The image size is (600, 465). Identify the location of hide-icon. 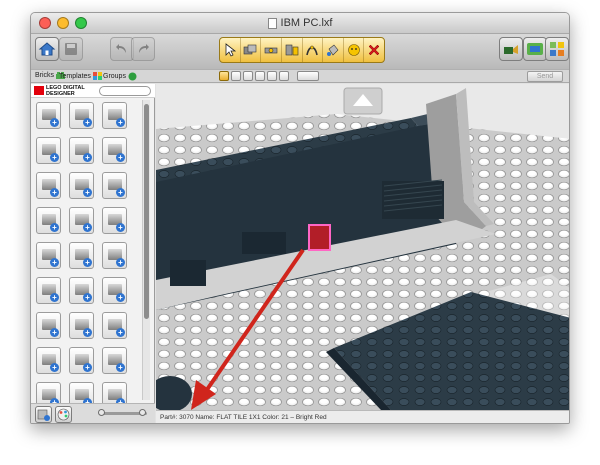
(353, 50).